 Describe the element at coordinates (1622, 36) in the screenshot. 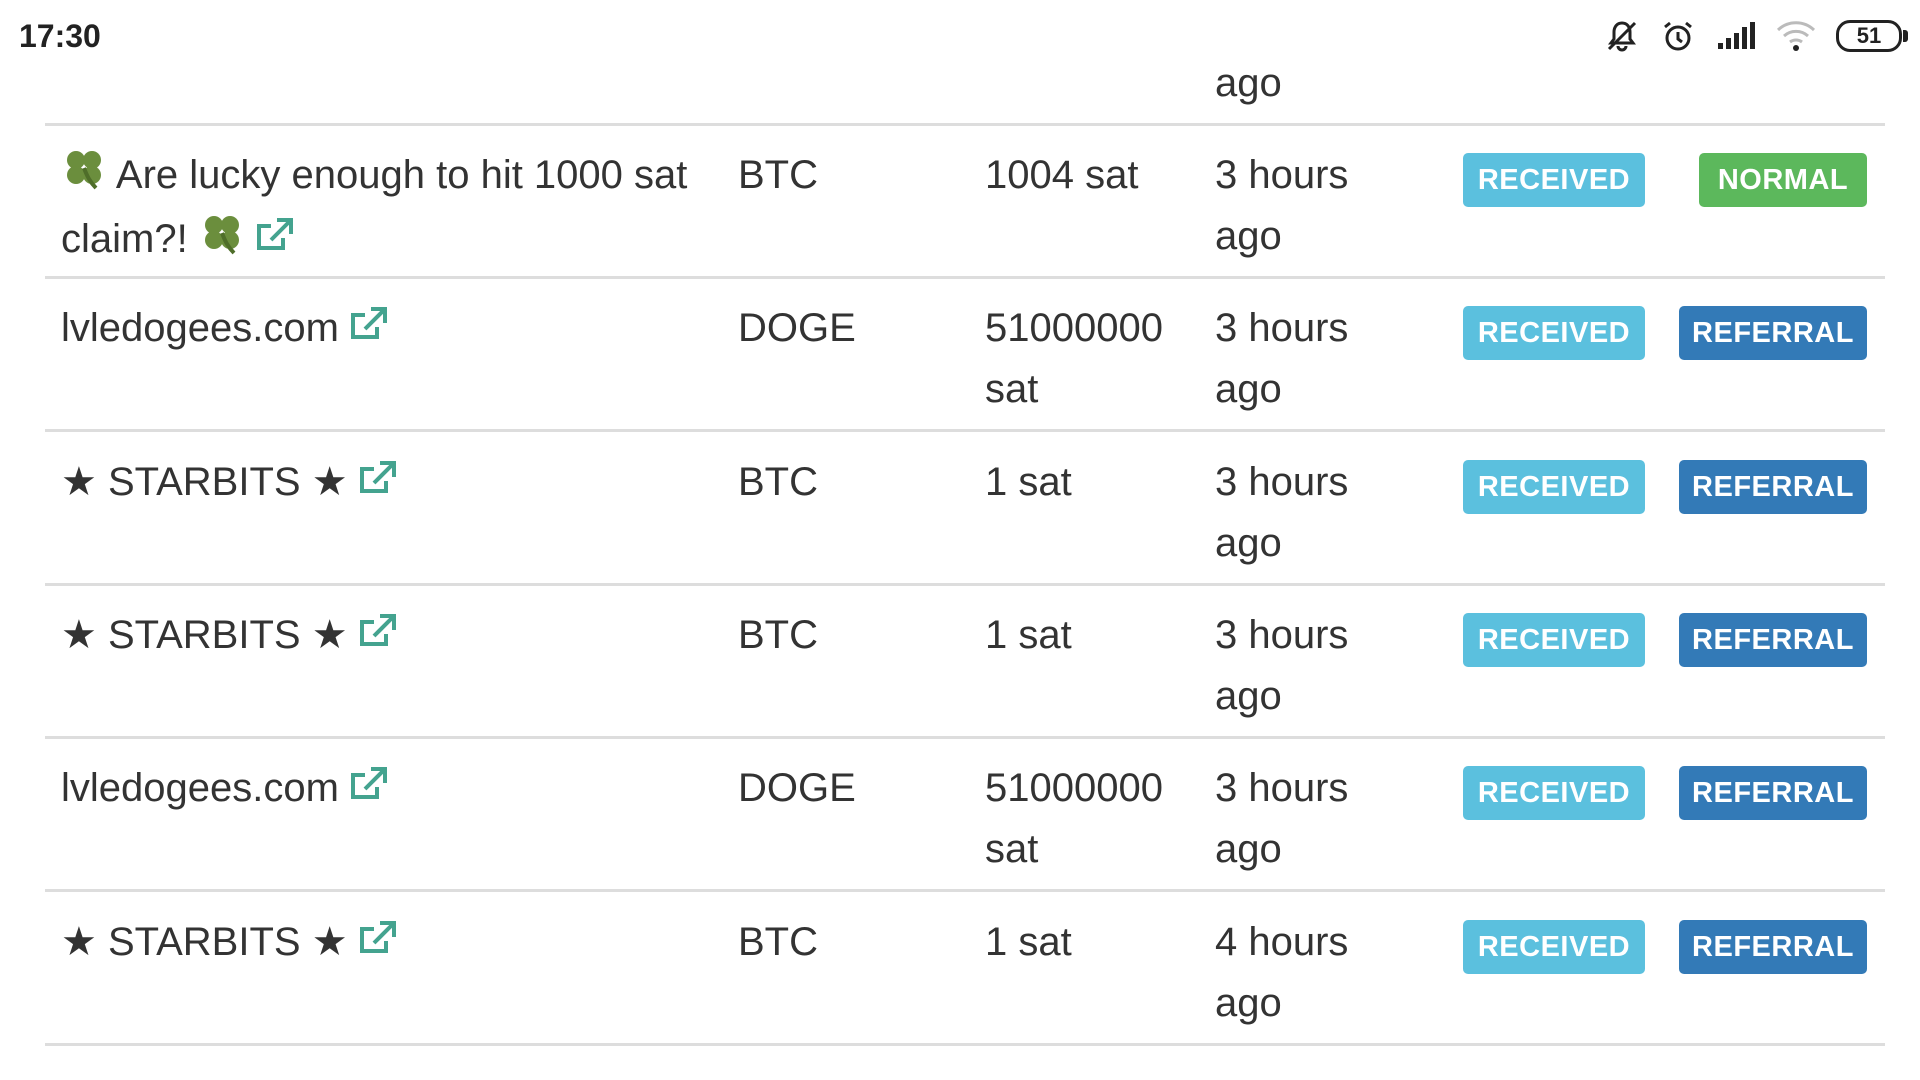

I see `notifications-muted-icon` at that location.